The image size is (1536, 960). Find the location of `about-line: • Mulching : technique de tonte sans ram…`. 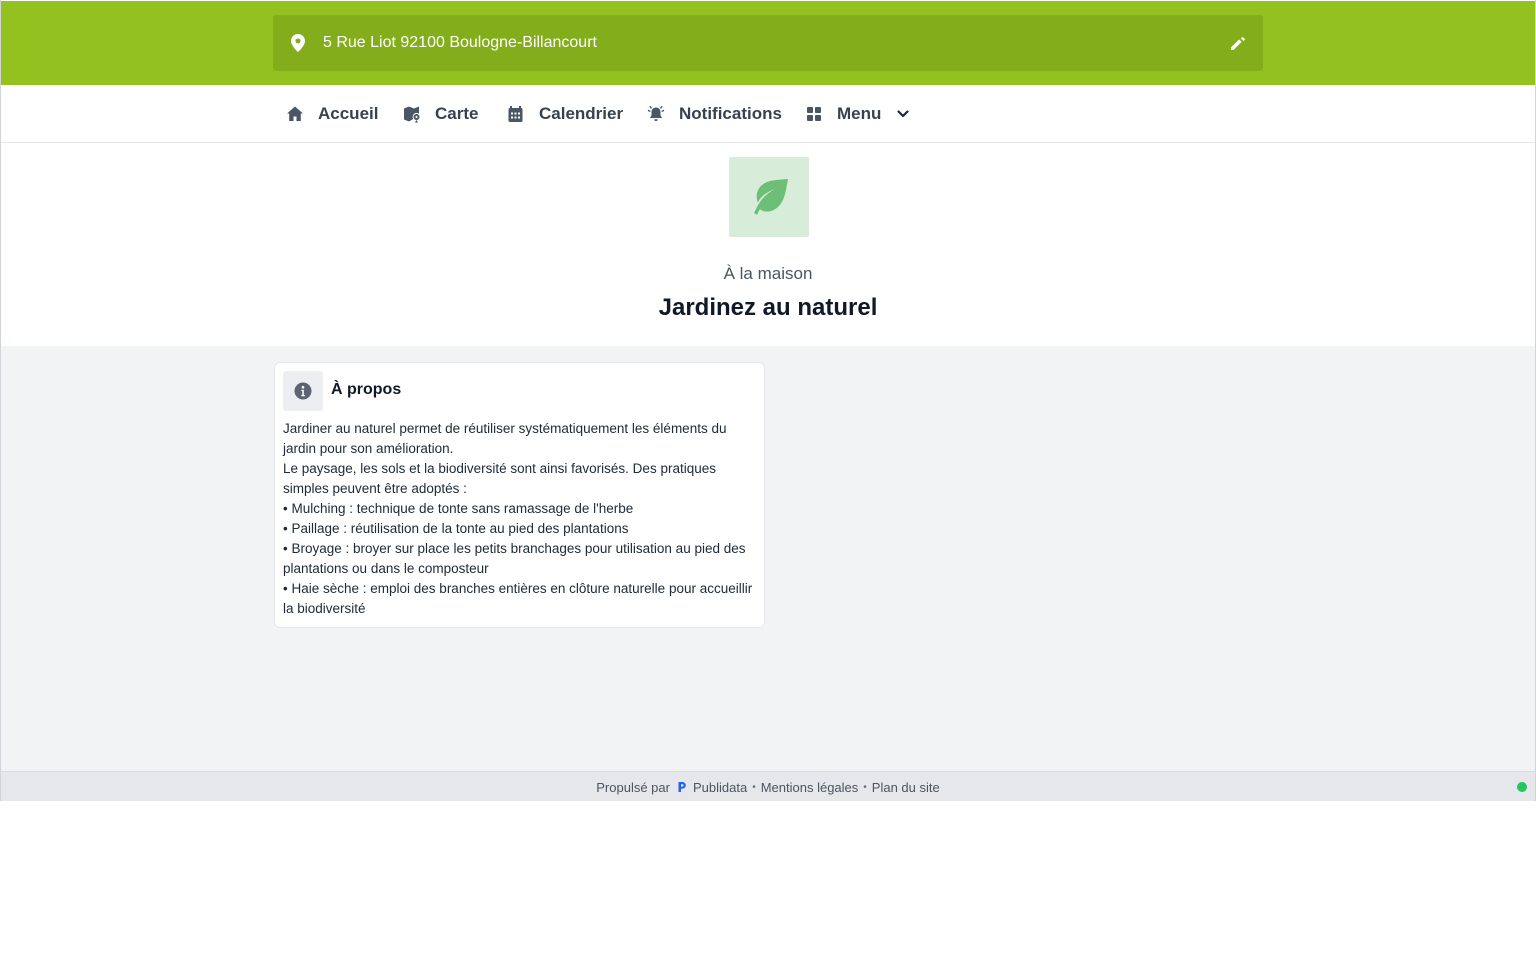

about-line: • Mulching : technique de tonte sans ram… is located at coordinates (458, 508).